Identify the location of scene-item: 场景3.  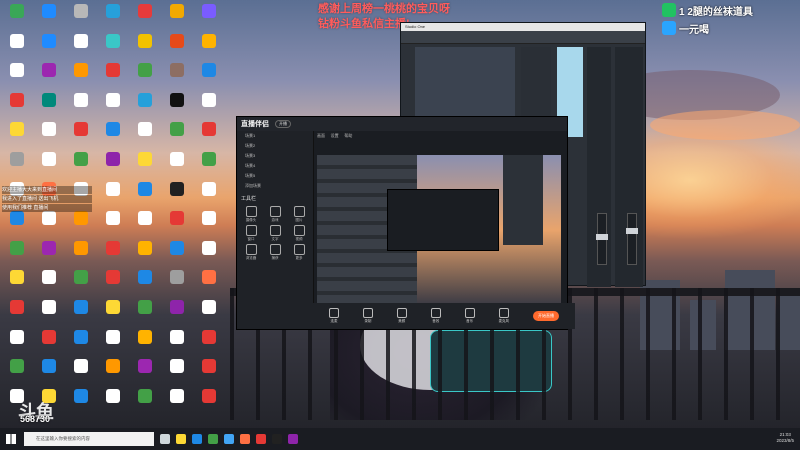
(275, 156).